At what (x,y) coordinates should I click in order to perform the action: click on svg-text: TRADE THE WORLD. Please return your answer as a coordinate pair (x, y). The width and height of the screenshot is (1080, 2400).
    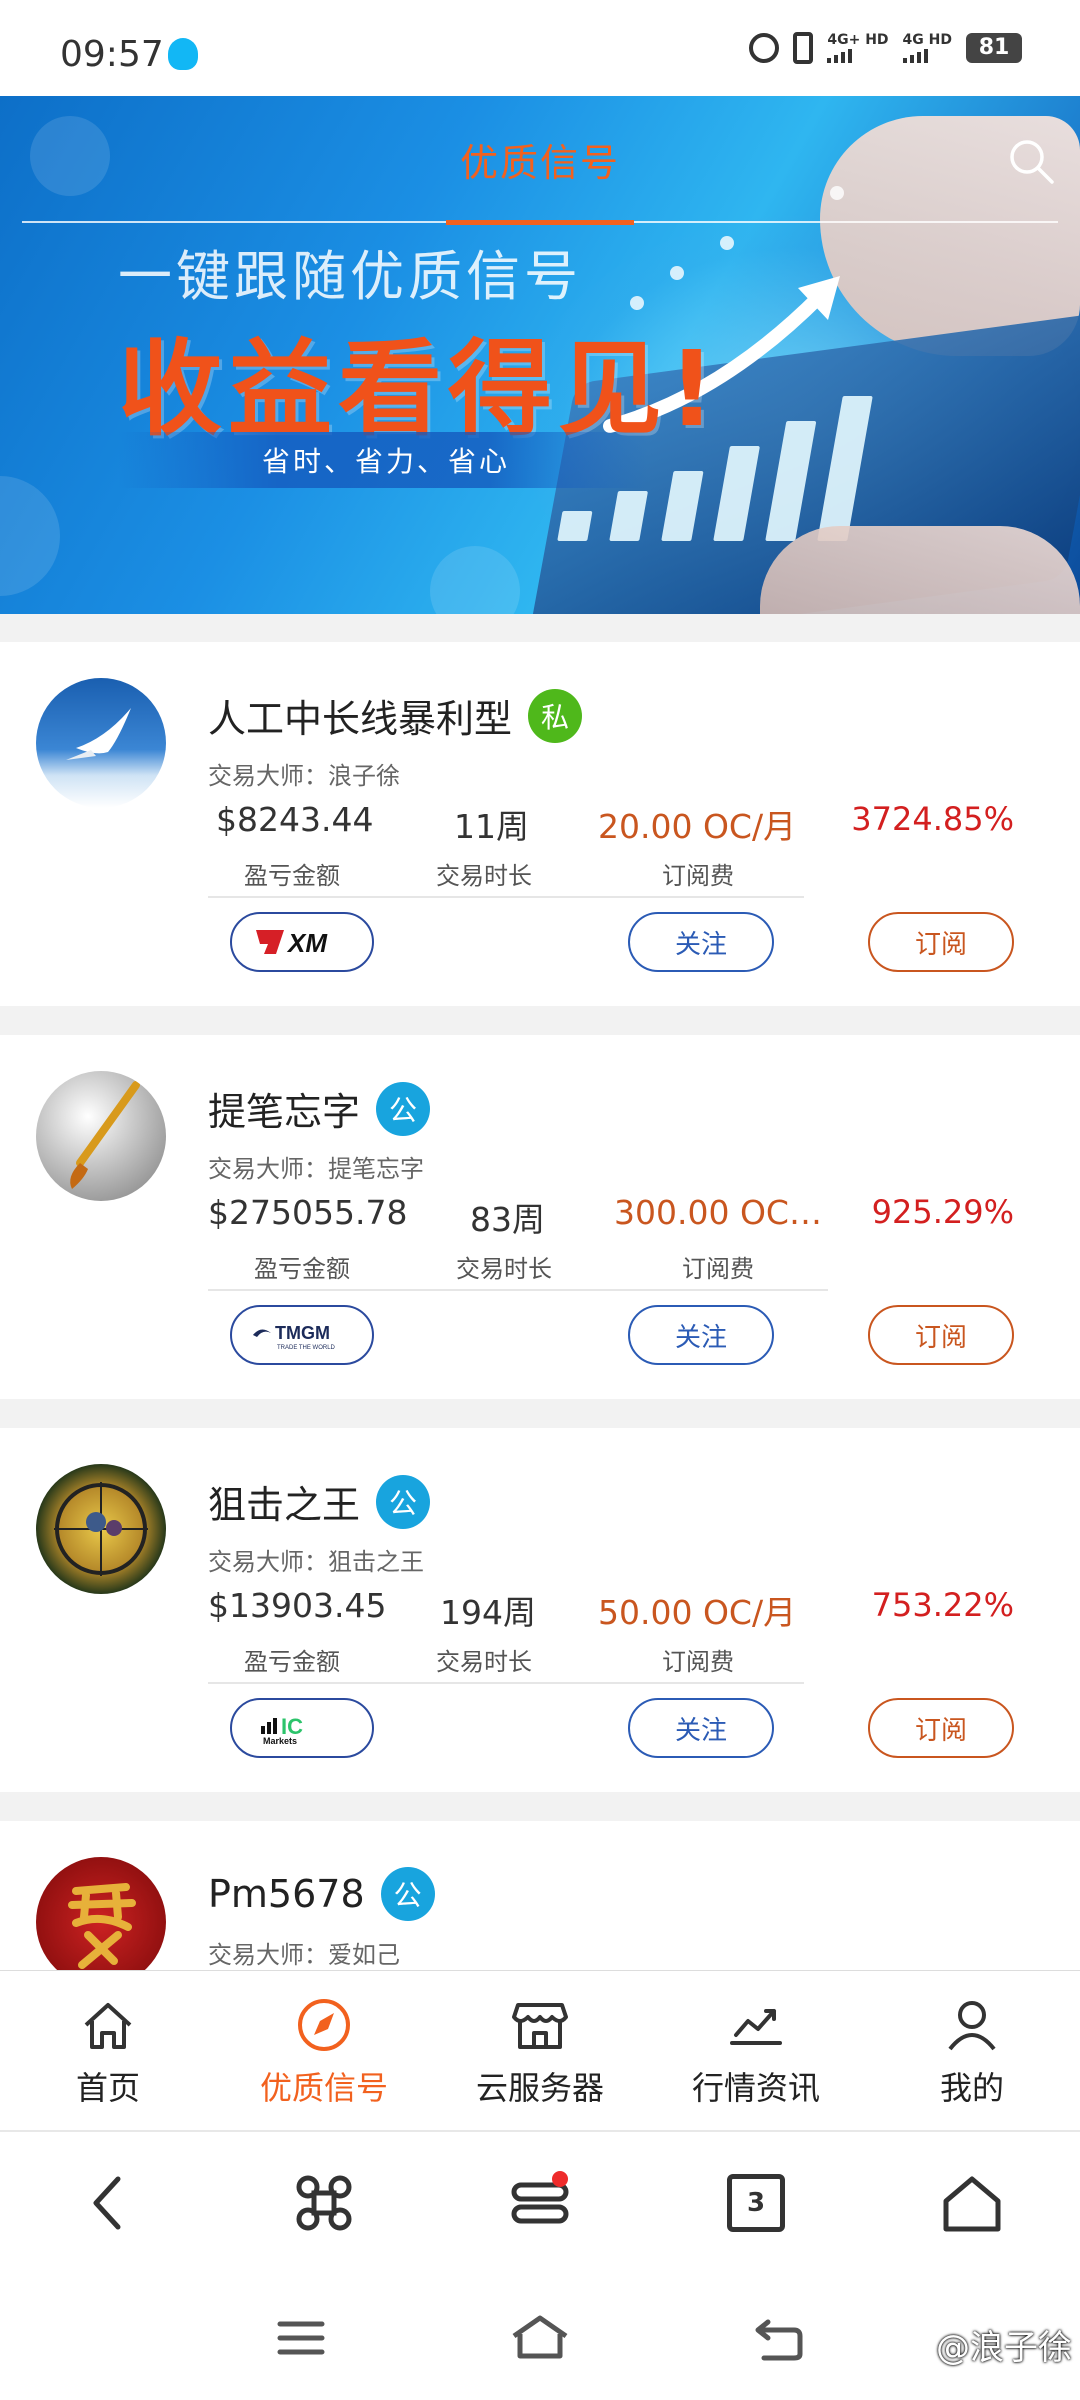
    Looking at the image, I should click on (306, 1348).